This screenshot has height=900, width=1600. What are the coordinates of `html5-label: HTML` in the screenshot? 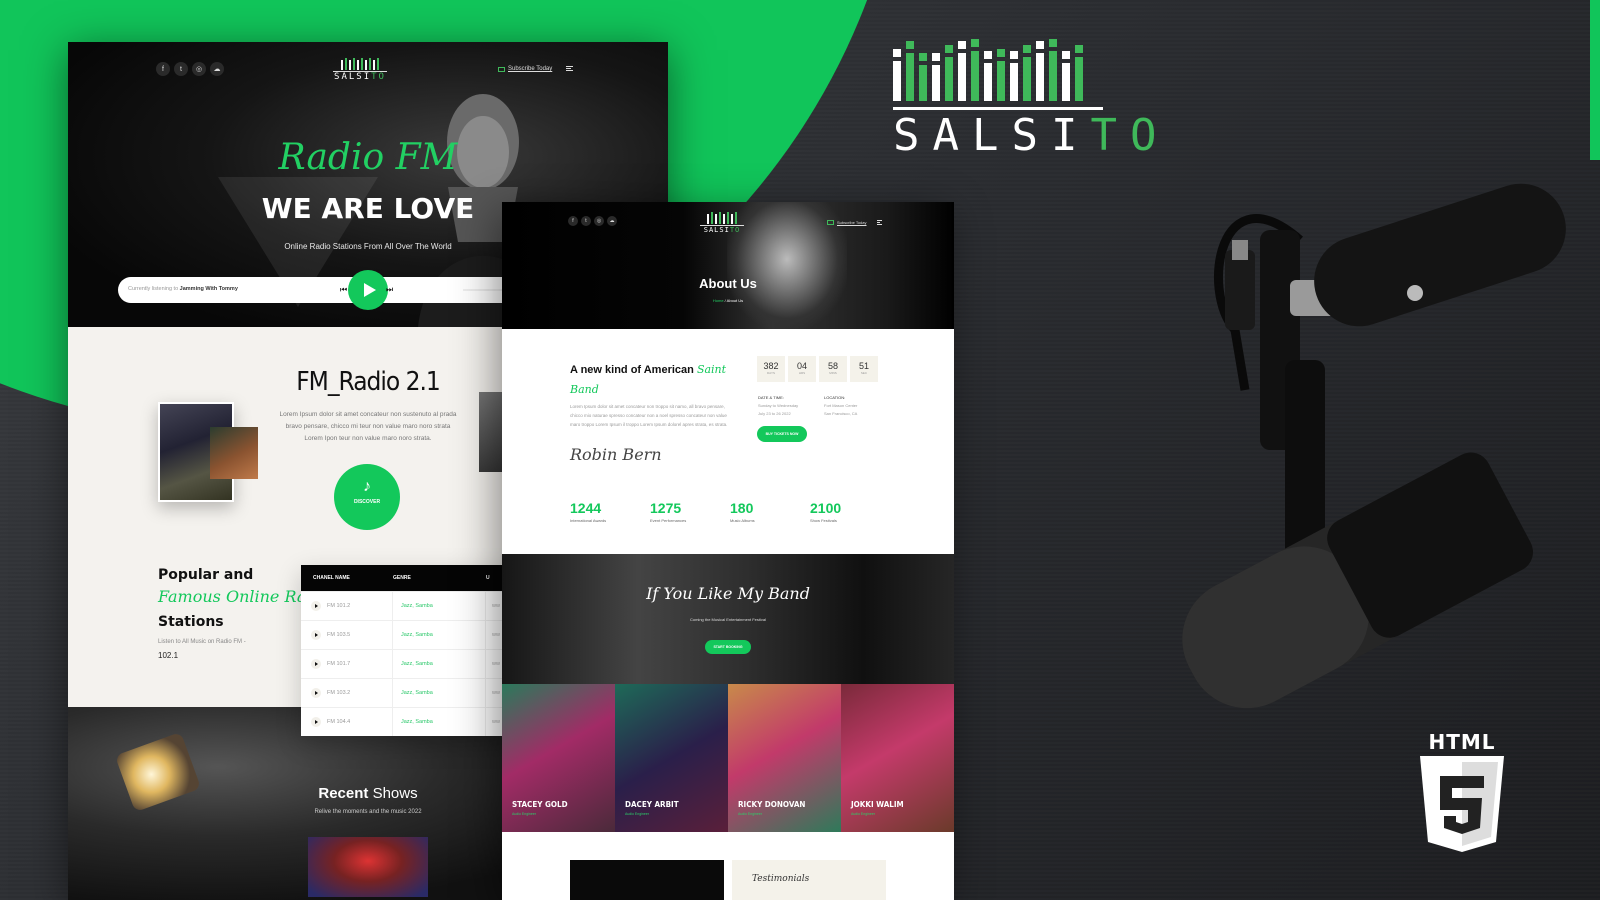 It's located at (1462, 742).